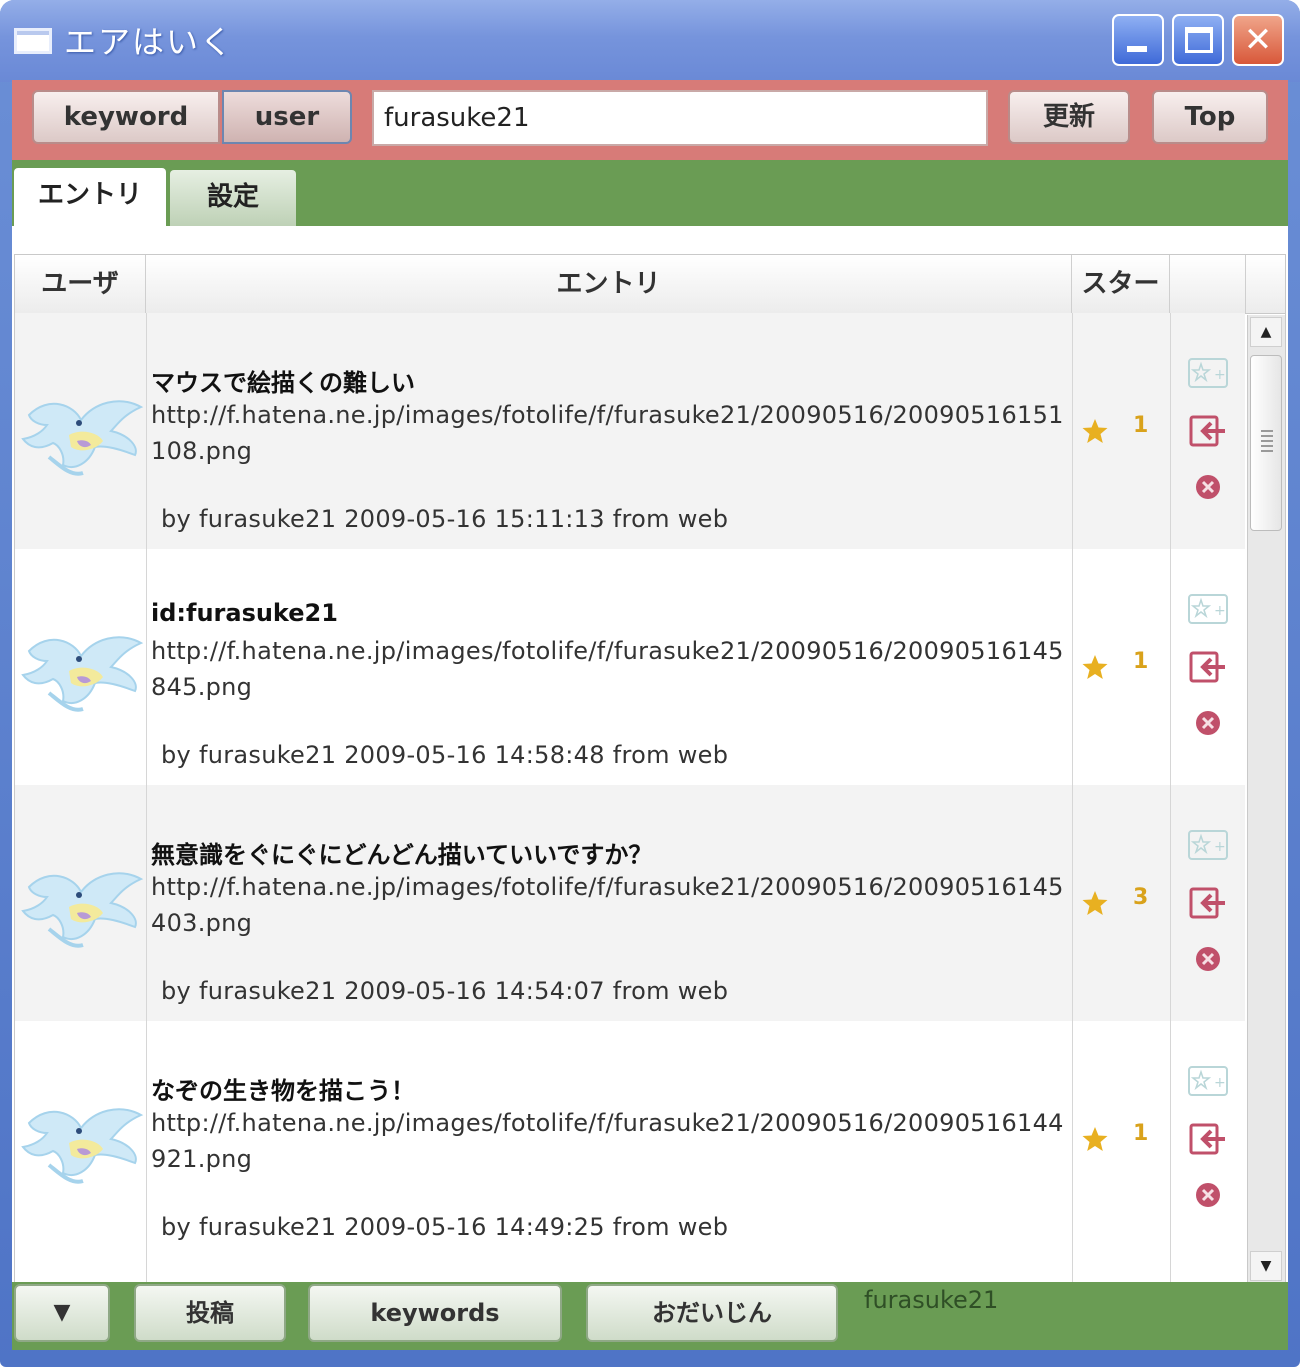 The image size is (1300, 1367). I want to click on keyword-mode-button: keyword, so click(126, 117).